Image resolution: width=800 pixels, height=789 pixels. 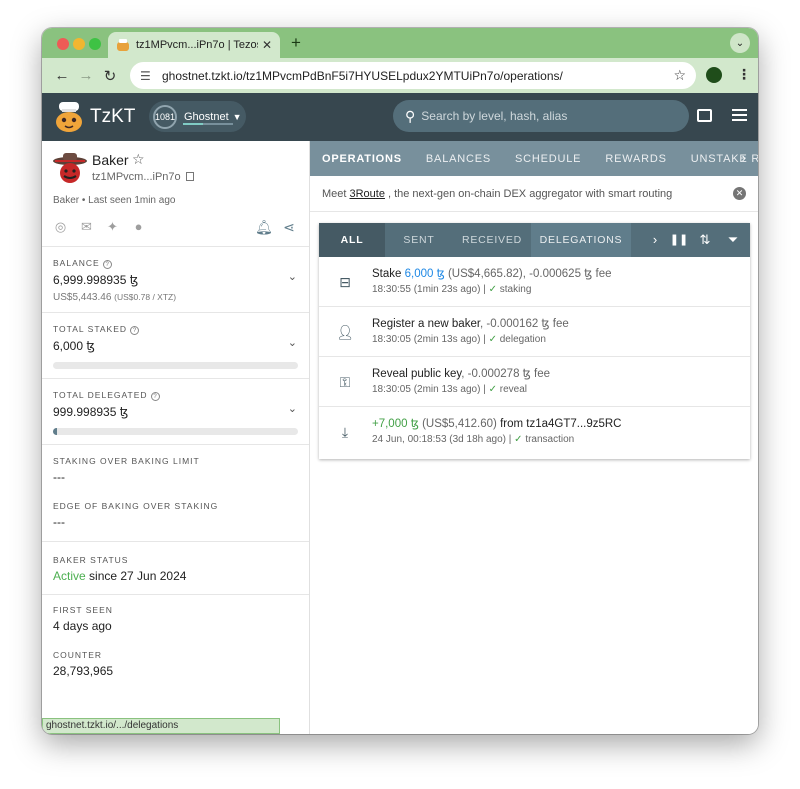 What do you see at coordinates (334, 193) in the screenshot?
I see `banner-prefix: Meet` at bounding box center [334, 193].